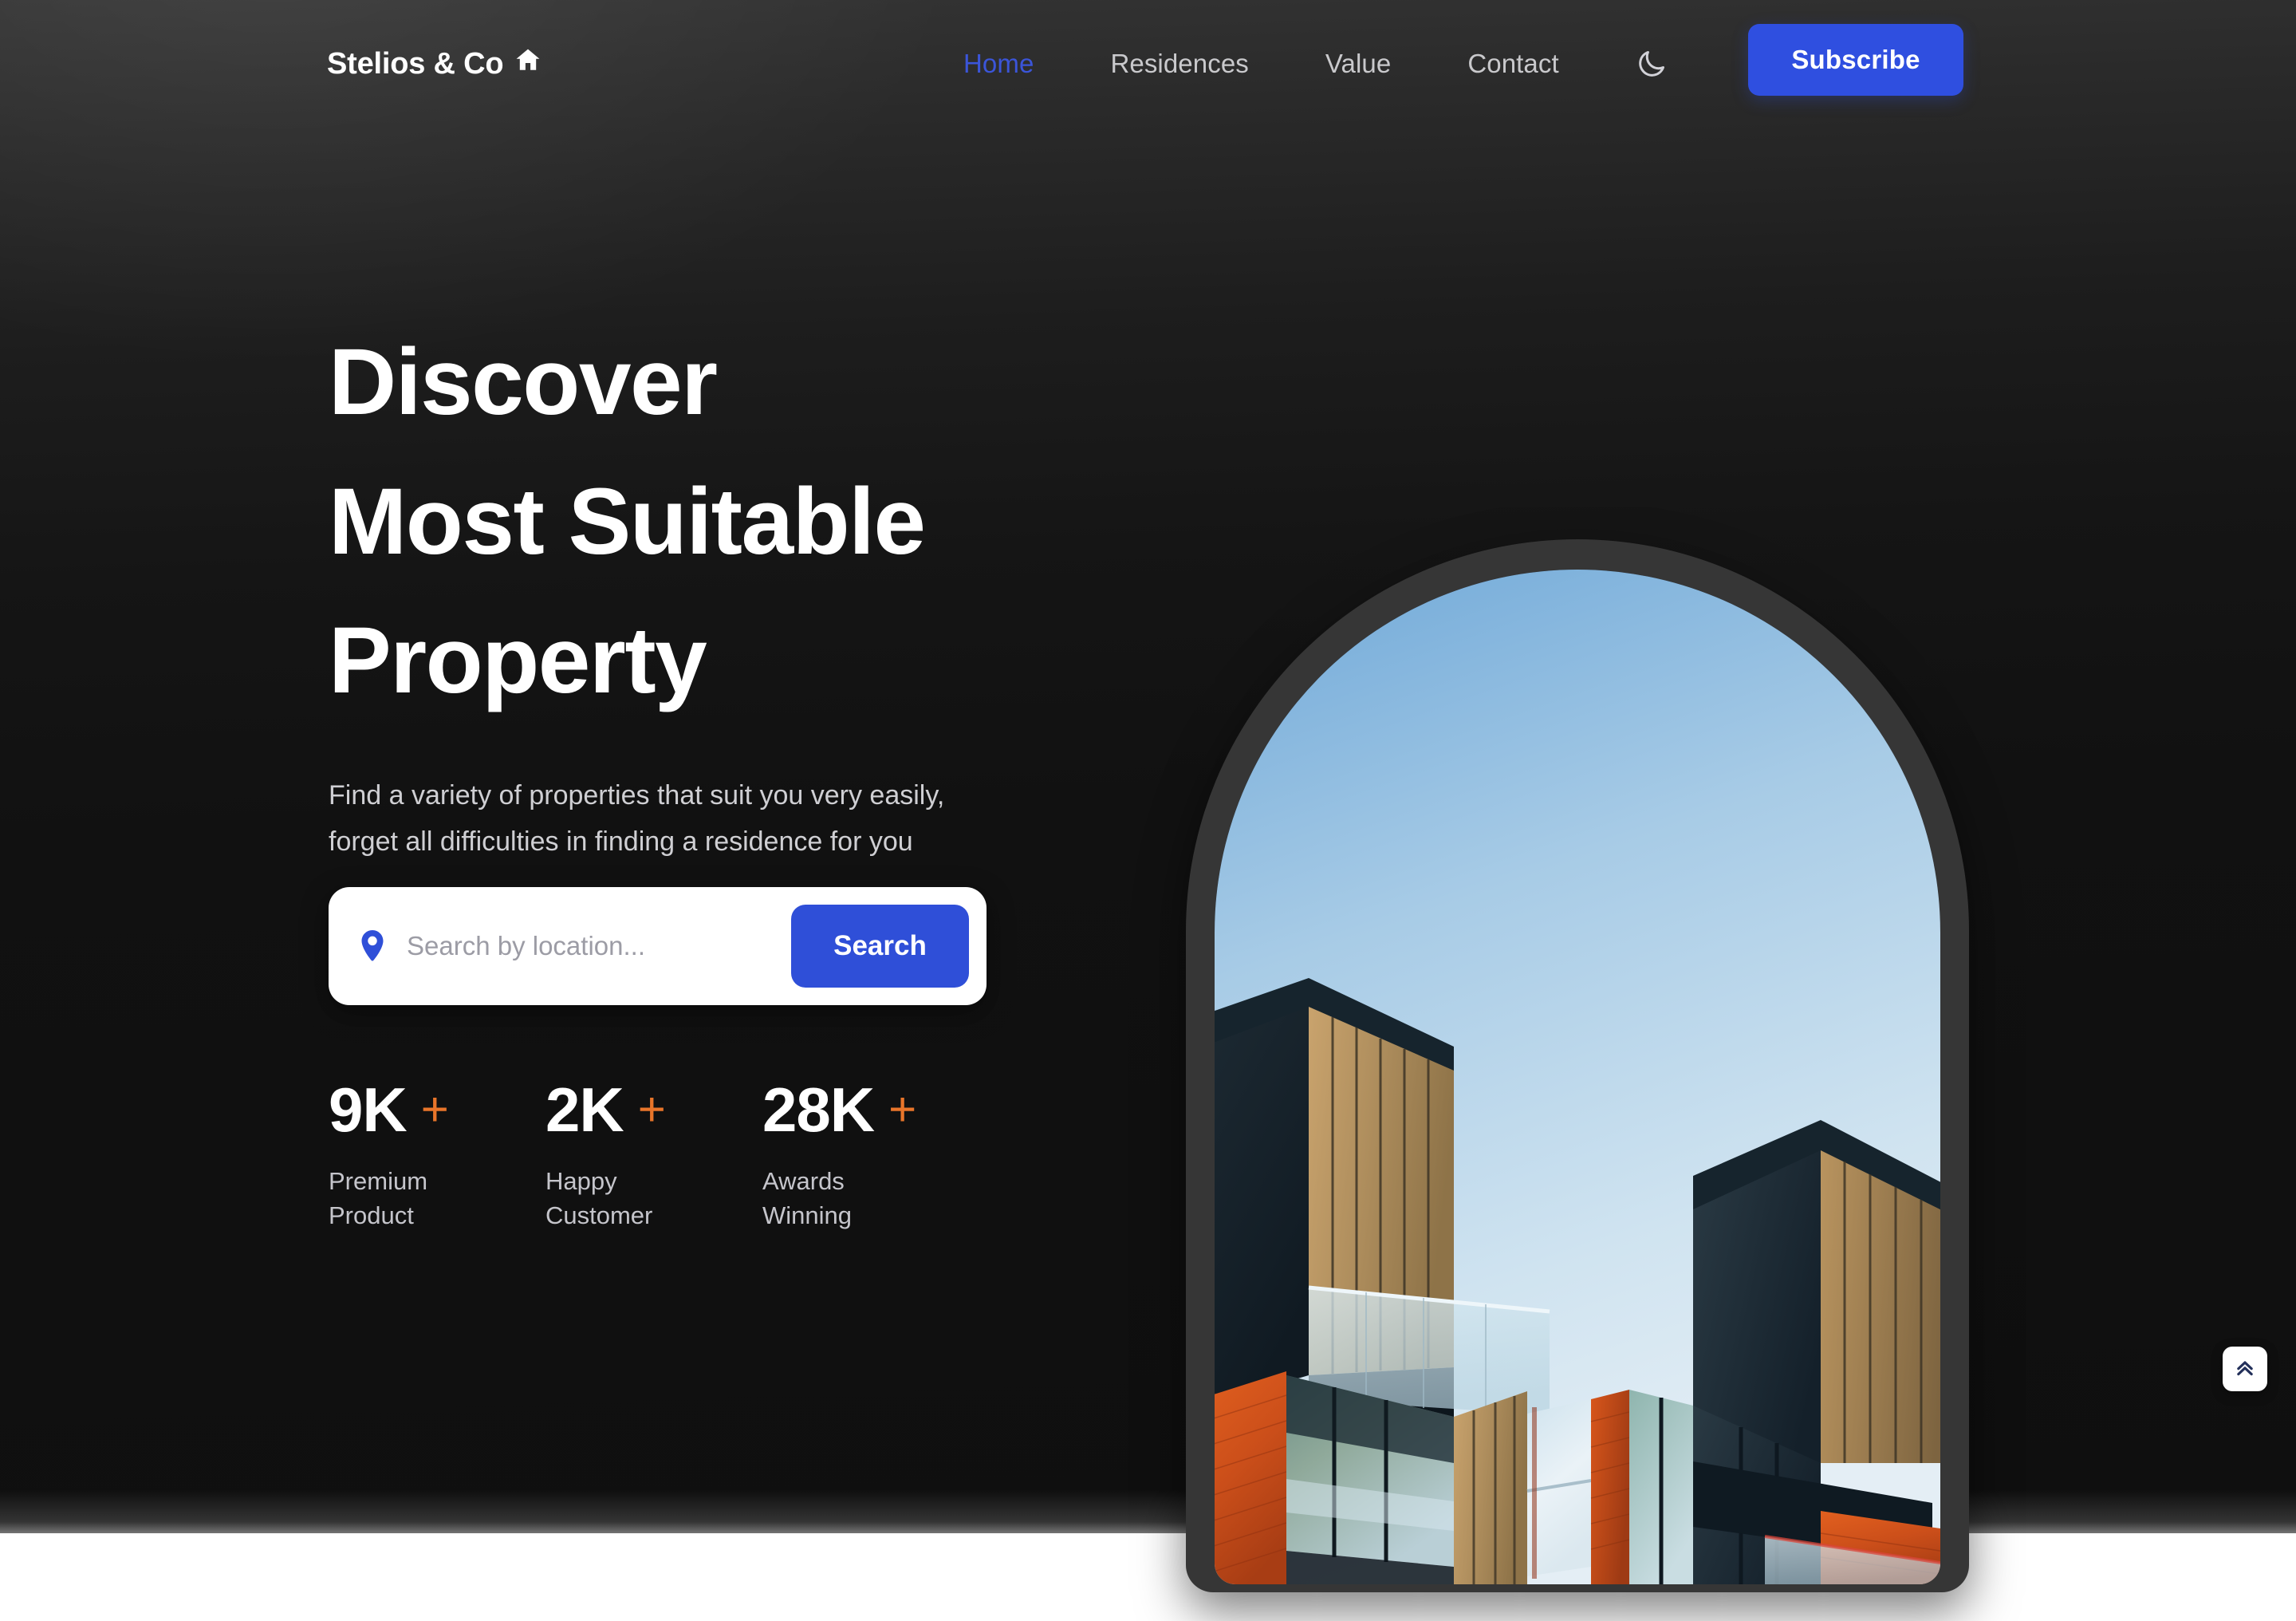  What do you see at coordinates (581, 1181) in the screenshot?
I see `stat-label-line-1: Happy` at bounding box center [581, 1181].